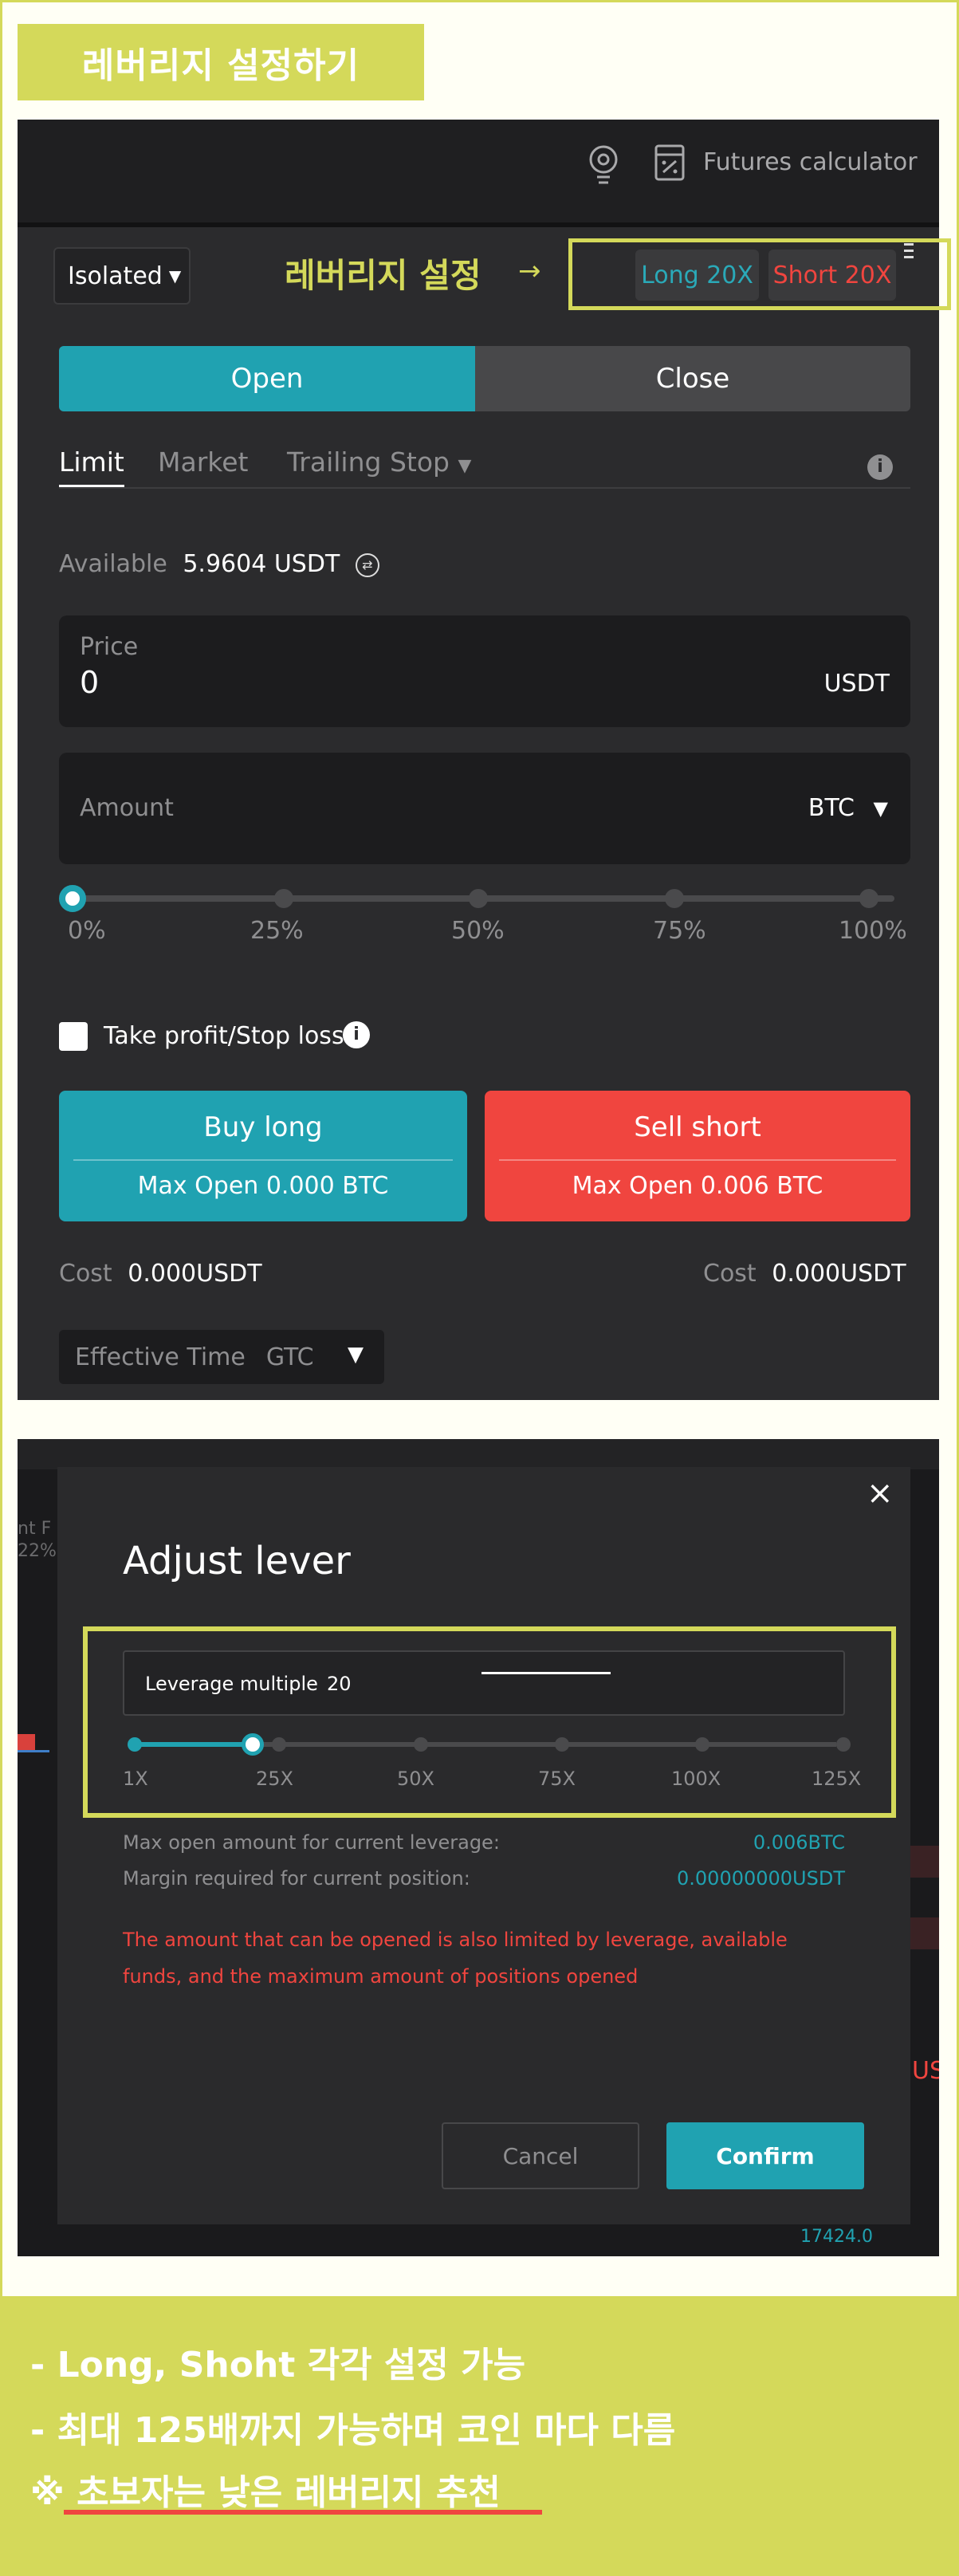 The image size is (959, 2576). What do you see at coordinates (33, 1751) in the screenshot?
I see `background-line` at bounding box center [33, 1751].